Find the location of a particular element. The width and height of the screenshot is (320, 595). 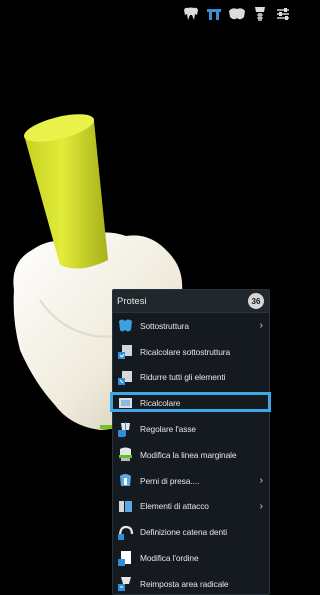

menu-item-label: Regolare l'asse is located at coordinates (168, 429).